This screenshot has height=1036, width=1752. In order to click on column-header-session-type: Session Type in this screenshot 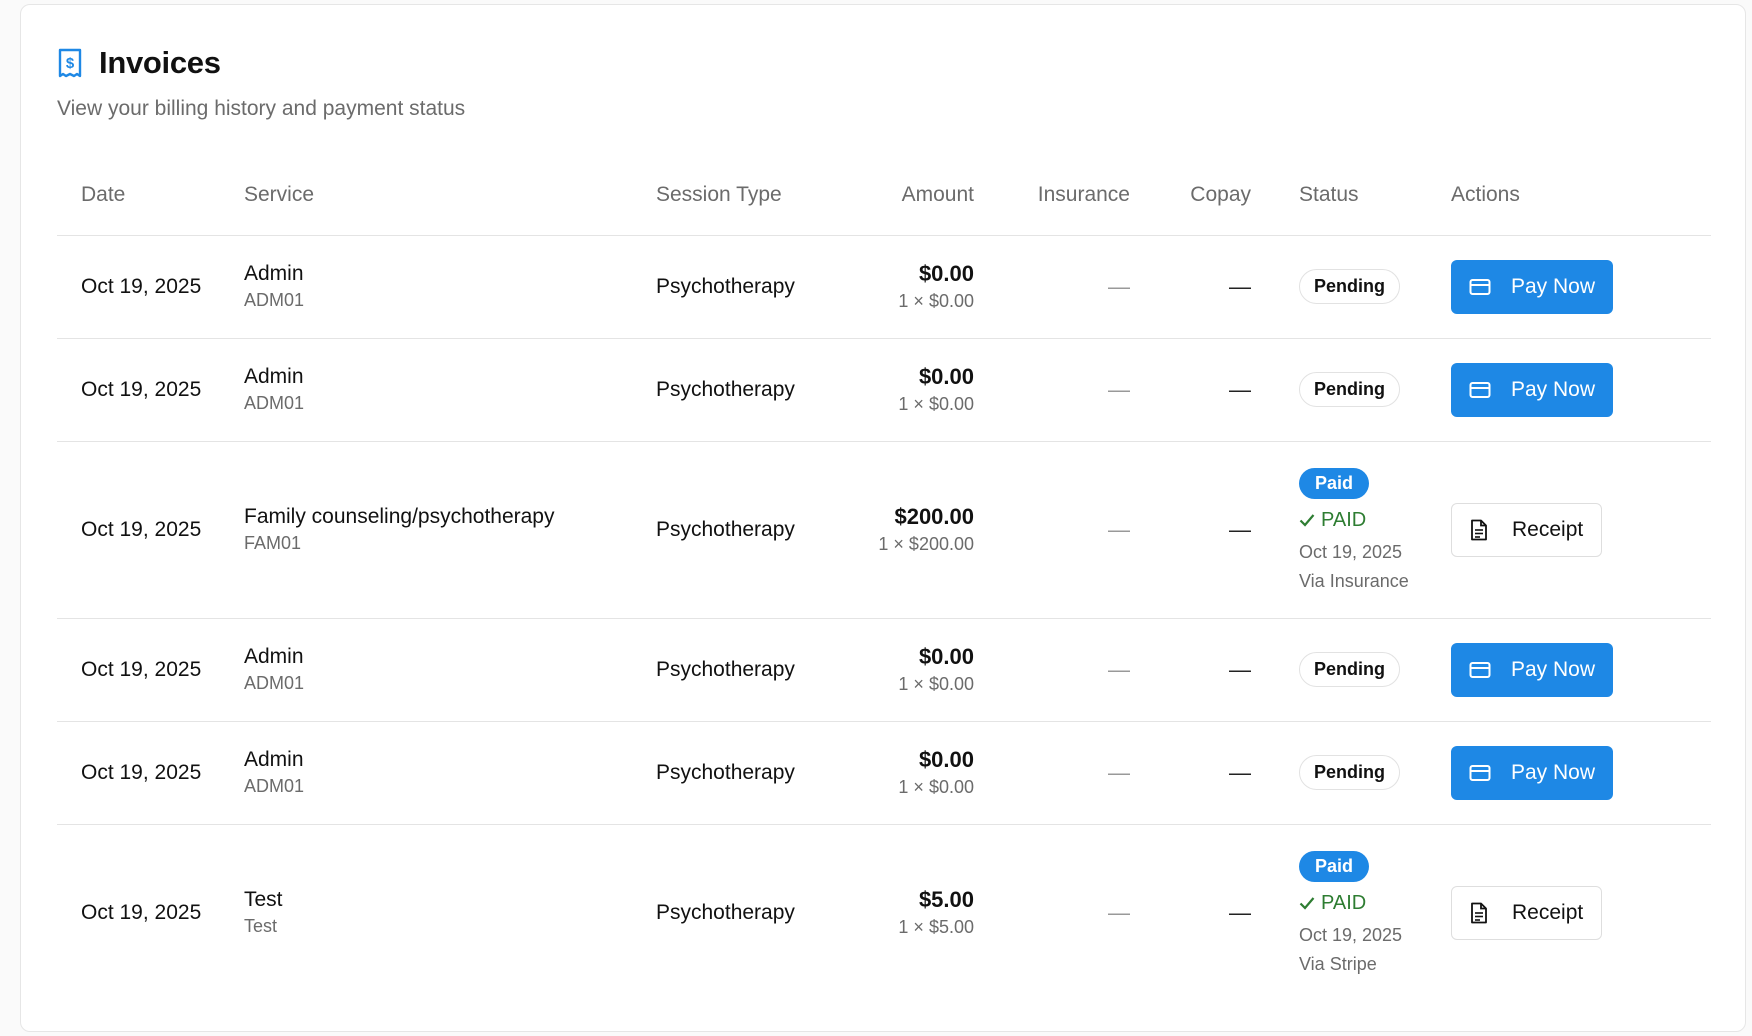, I will do `click(751, 195)`.